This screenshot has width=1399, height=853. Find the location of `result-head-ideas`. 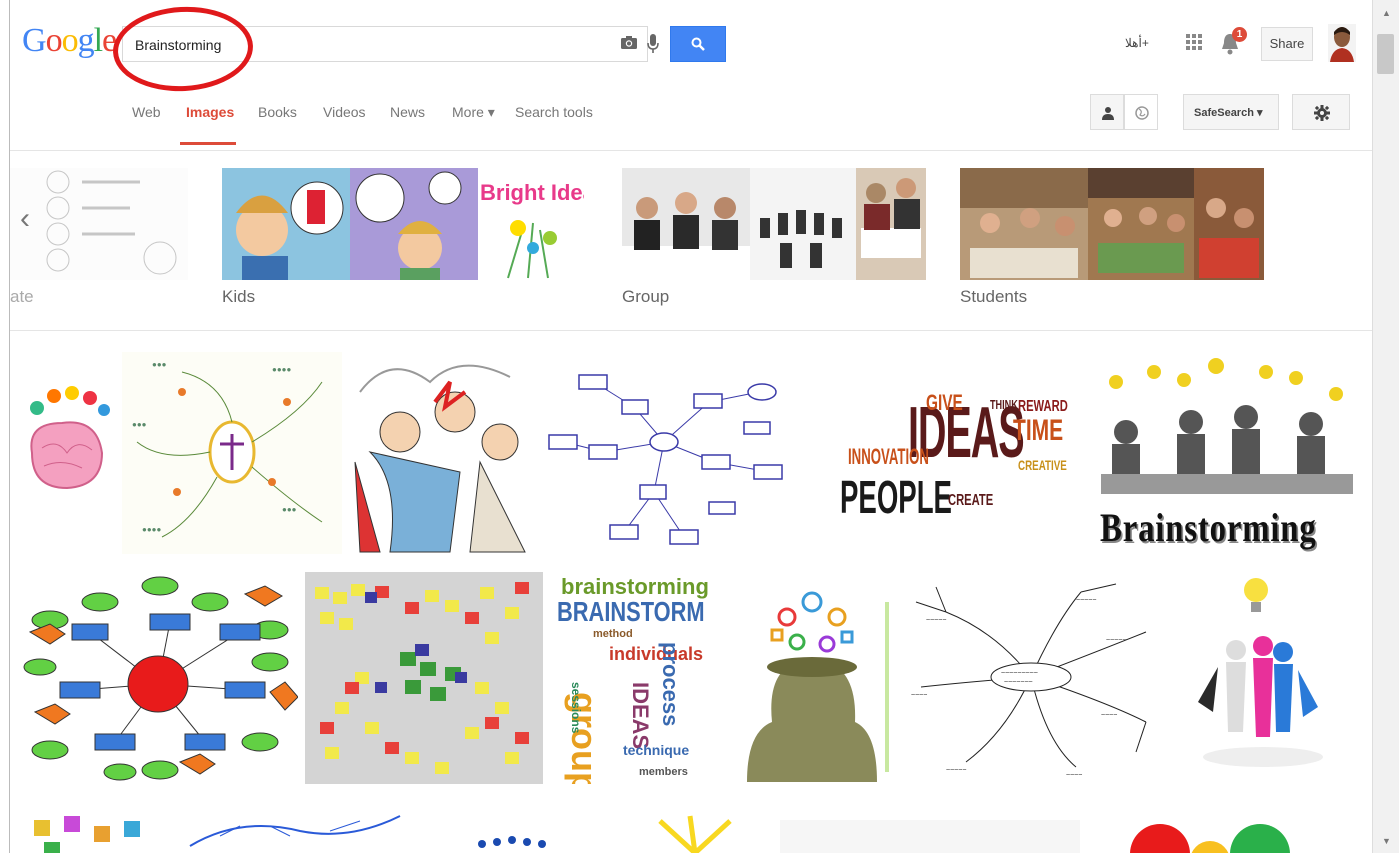

result-head-ideas is located at coordinates (811, 678).